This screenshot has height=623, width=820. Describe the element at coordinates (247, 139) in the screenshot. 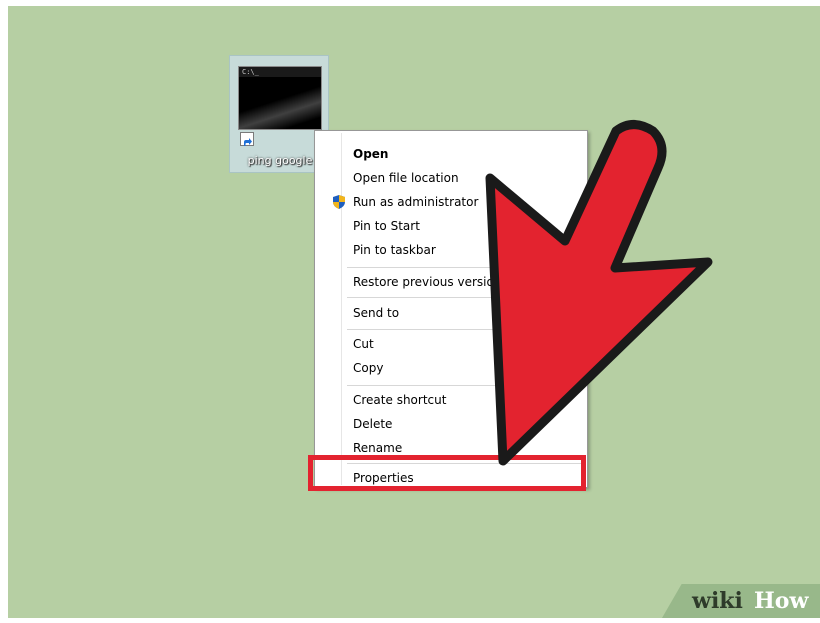

I see `shortcut-arrow-icon` at that location.